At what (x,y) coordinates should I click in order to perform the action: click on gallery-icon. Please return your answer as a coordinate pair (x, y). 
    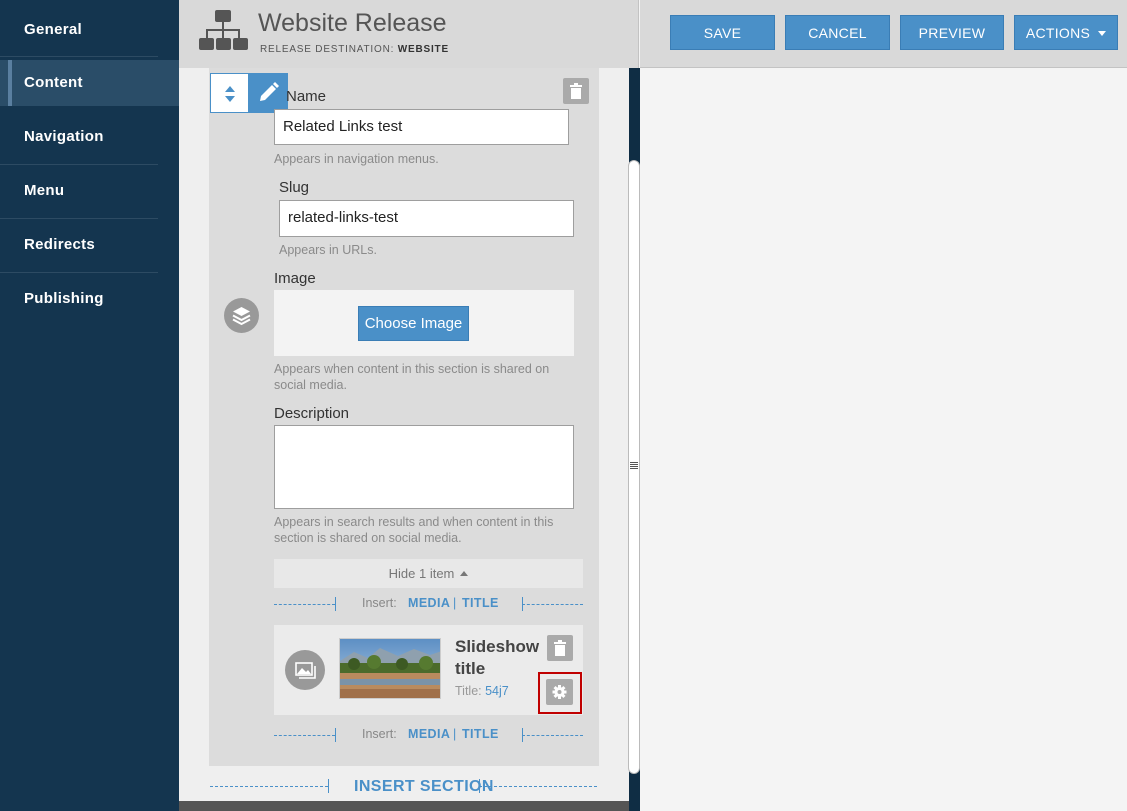
    Looking at the image, I should click on (305, 670).